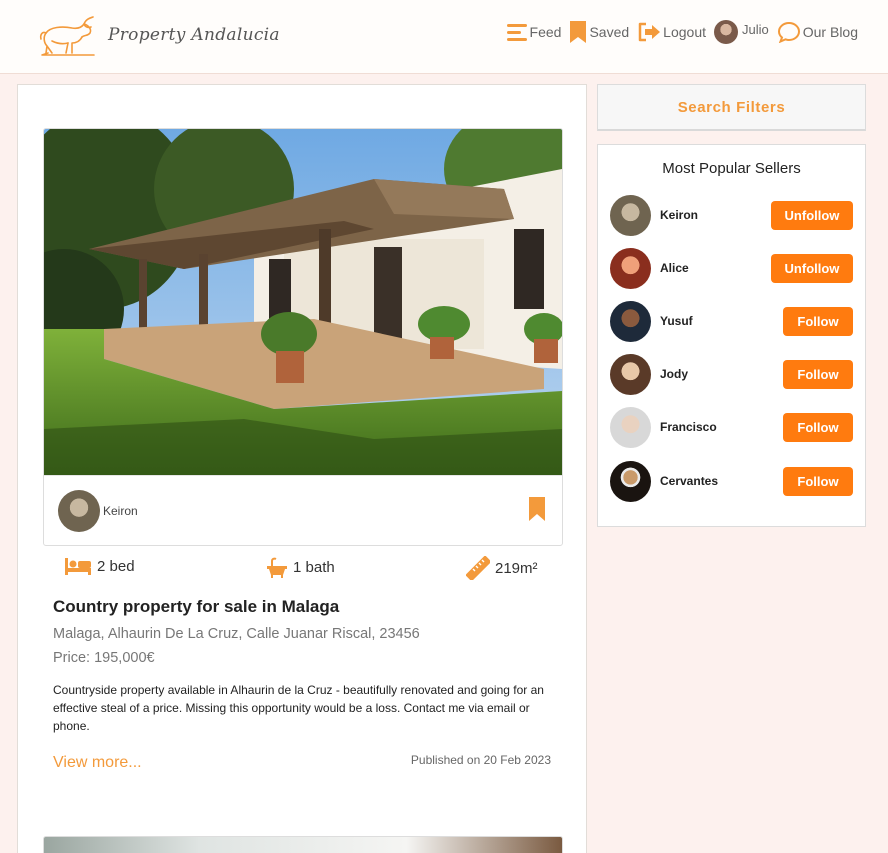  I want to click on nav-blog-label: Our Blog, so click(830, 32).